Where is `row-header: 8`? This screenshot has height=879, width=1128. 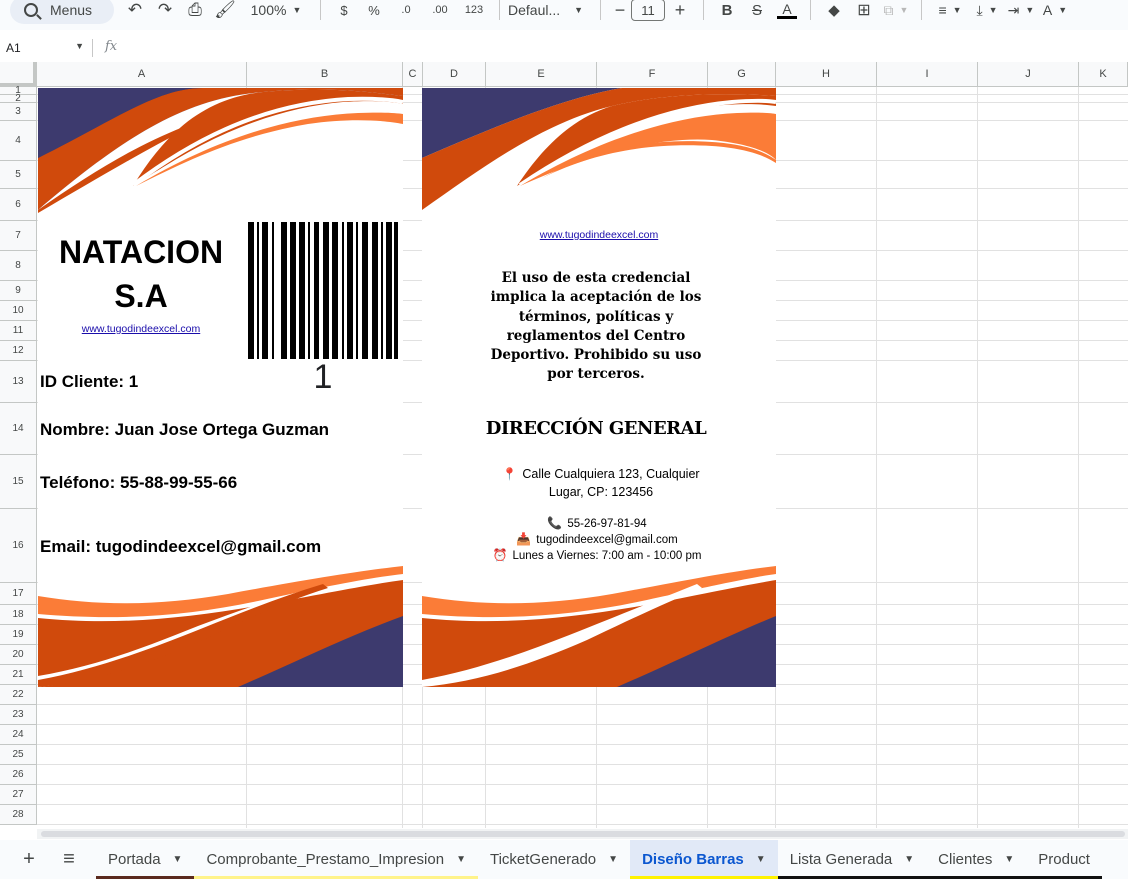
row-header: 8 is located at coordinates (18, 266).